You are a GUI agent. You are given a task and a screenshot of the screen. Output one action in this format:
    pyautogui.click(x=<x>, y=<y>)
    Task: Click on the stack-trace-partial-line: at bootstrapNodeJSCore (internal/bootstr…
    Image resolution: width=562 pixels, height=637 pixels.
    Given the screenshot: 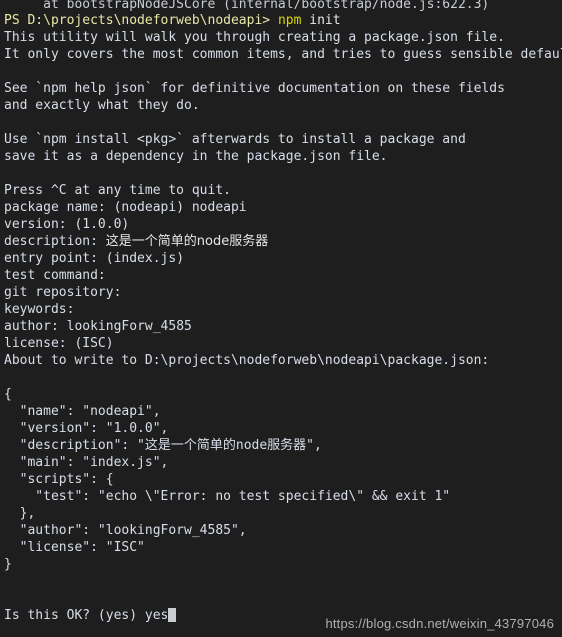 What is the action you would take?
    pyautogui.click(x=247, y=6)
    